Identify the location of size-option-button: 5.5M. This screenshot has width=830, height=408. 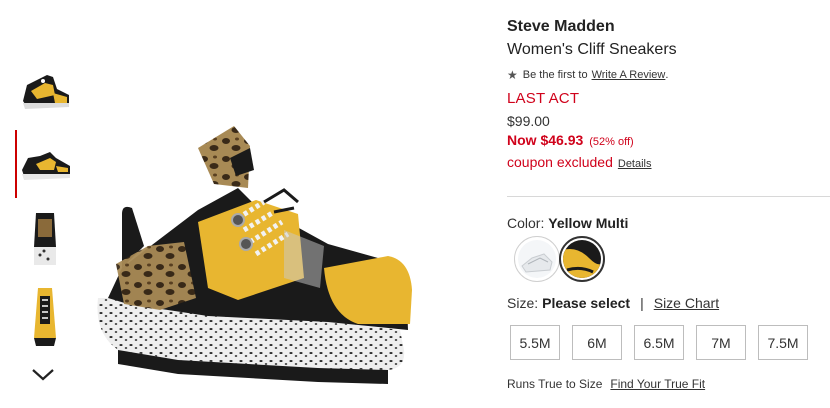
(535, 342).